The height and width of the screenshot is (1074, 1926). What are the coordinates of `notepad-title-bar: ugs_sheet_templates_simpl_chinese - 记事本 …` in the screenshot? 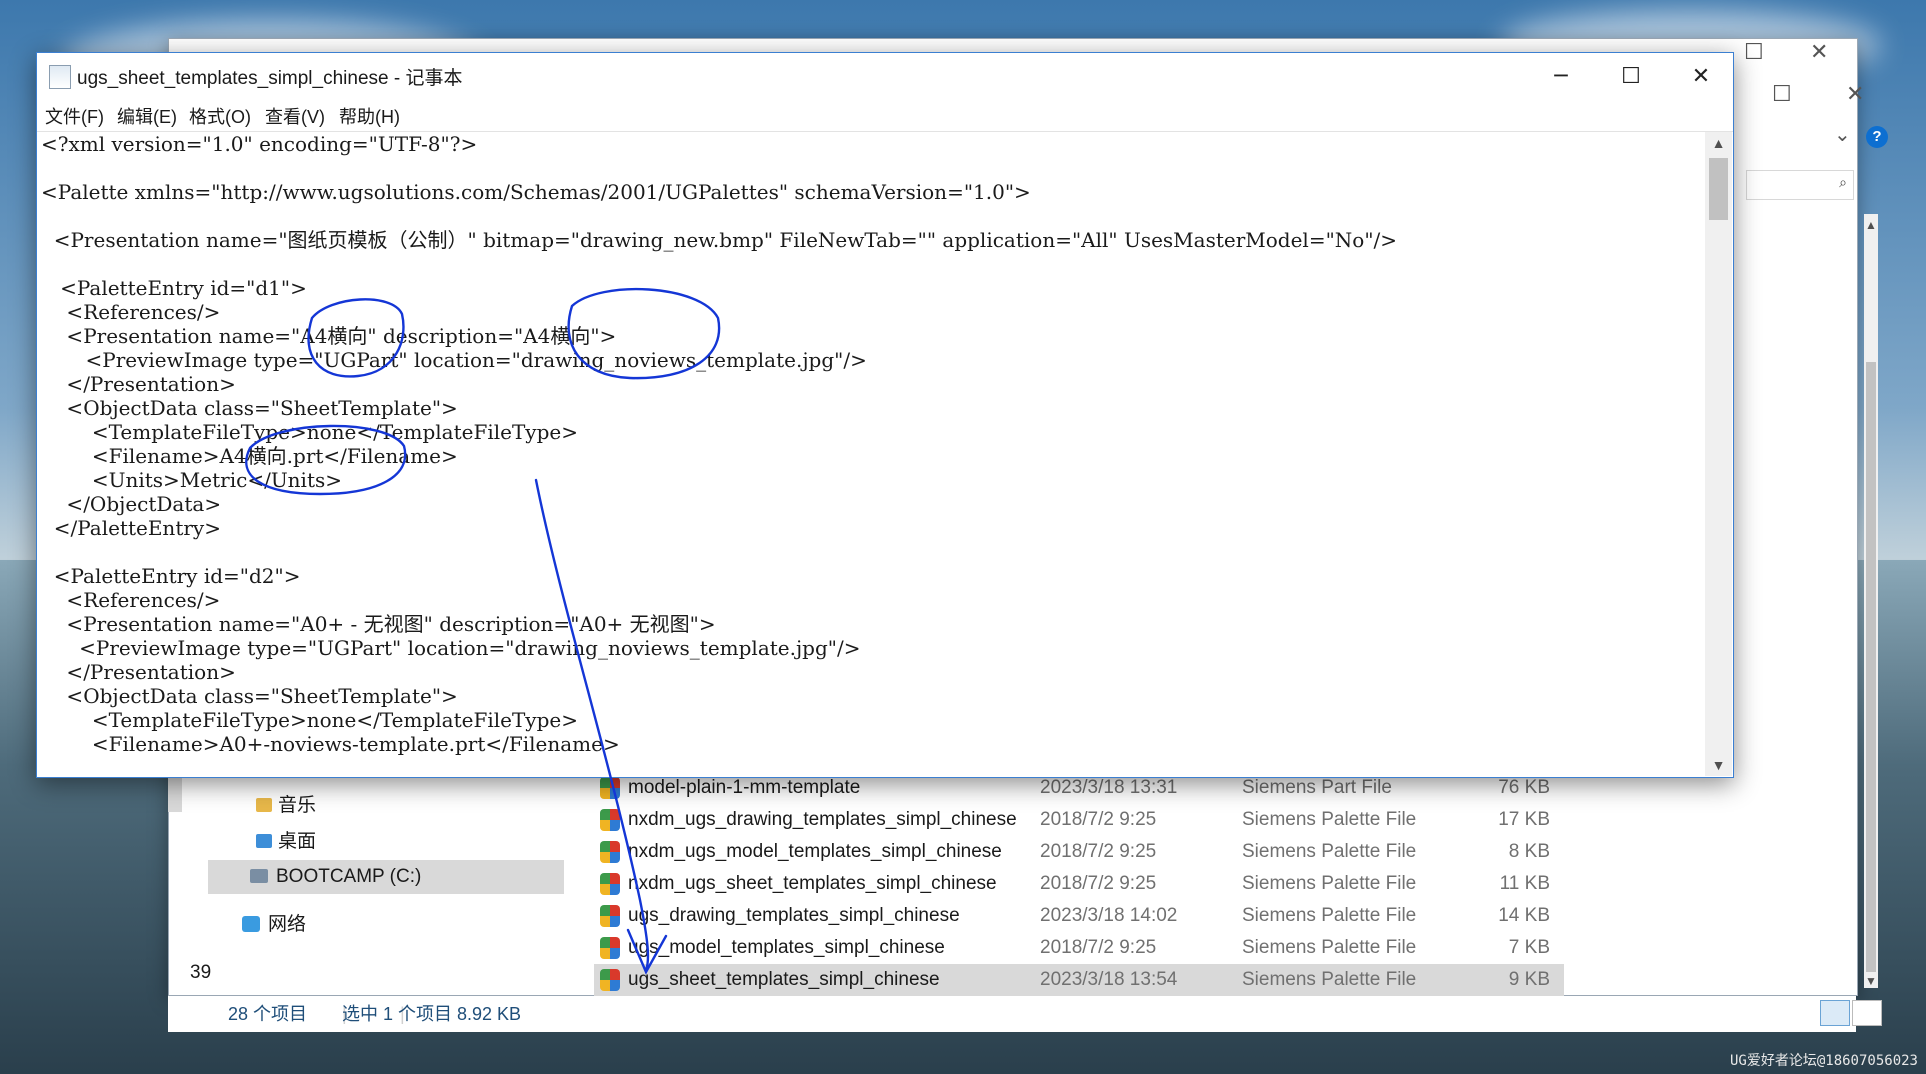 It's located at (885, 76).